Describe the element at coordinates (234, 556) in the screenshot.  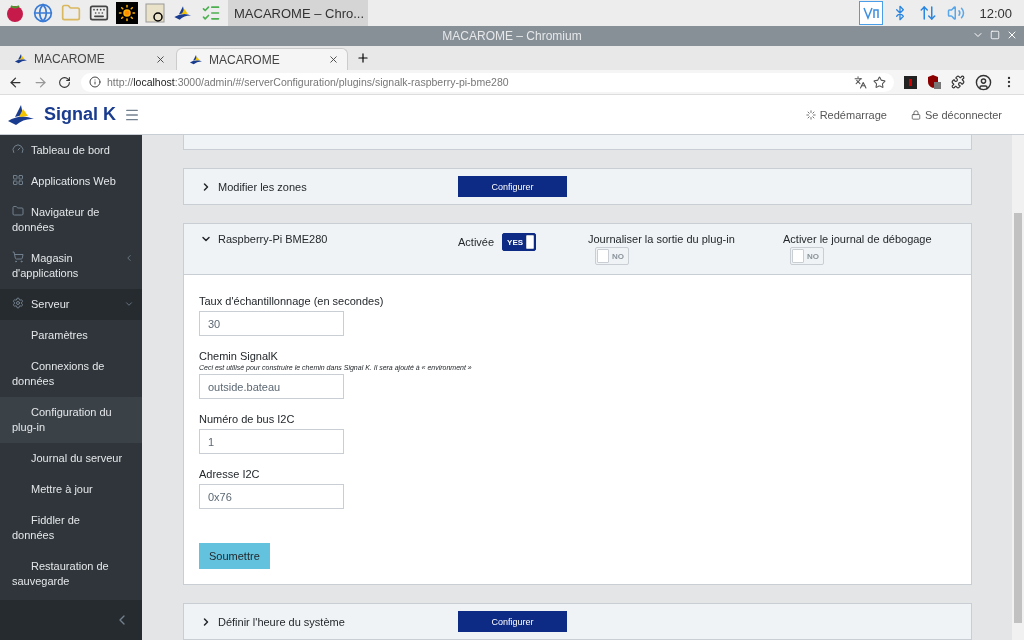
I see `submit-button: Soumettre` at that location.